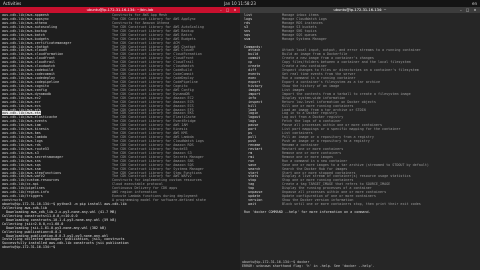 The image size is (480, 270). What do you see at coordinates (120, 10) in the screenshot?
I see `window-title: ubuntu@ip-172-31-16-134: ~/bin-lab` at bounding box center [120, 10].